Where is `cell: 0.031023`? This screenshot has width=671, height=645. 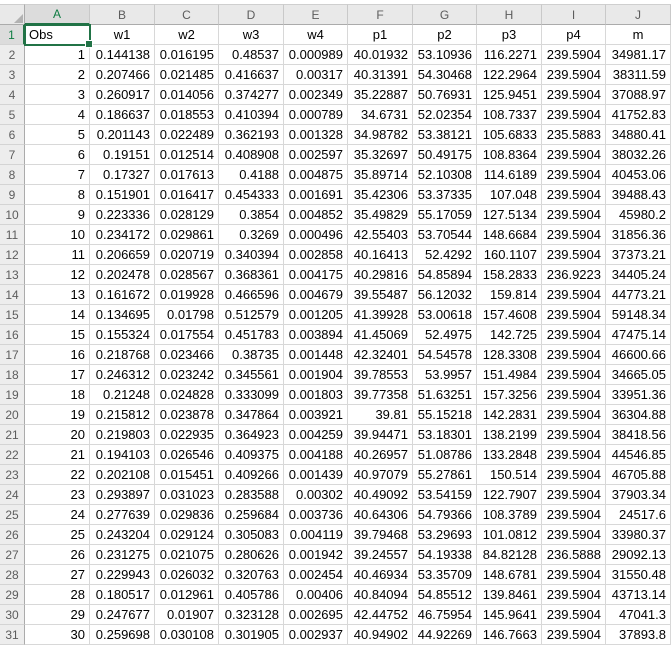
cell: 0.031023 is located at coordinates (187, 495).